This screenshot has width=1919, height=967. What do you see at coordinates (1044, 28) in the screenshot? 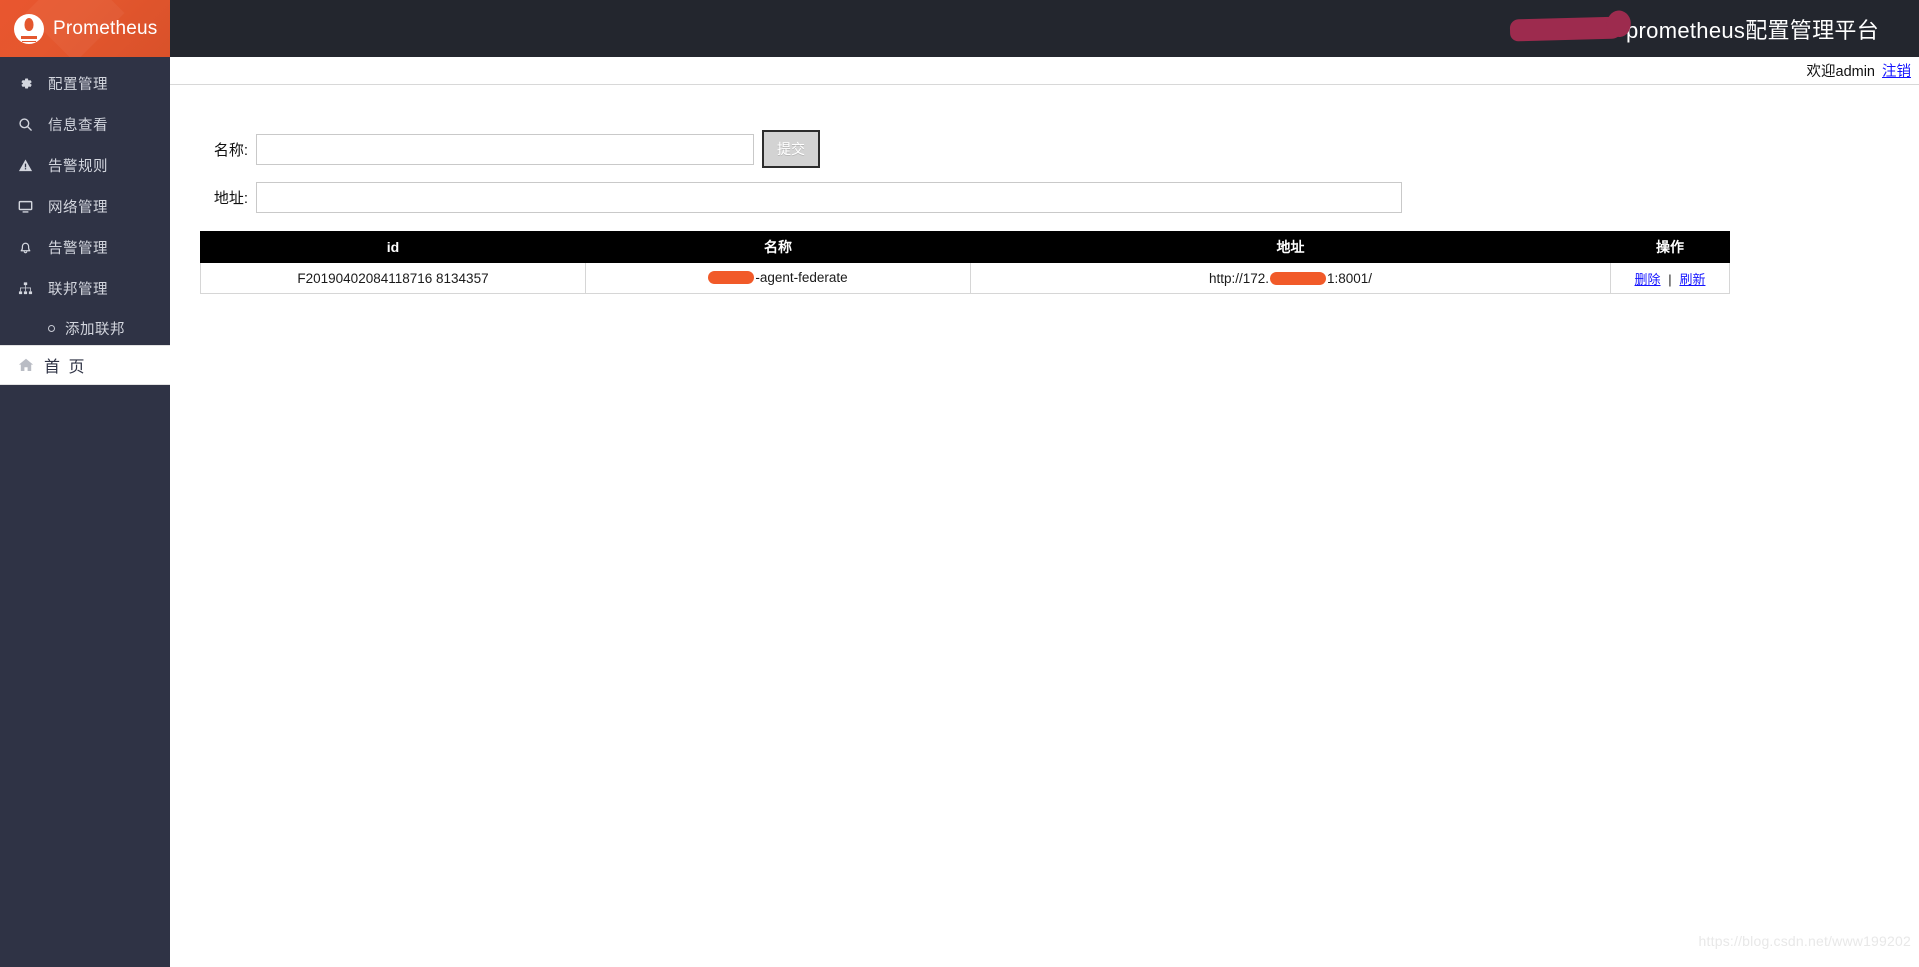
I see `top-header-bar: prometheus配置管理平台` at bounding box center [1044, 28].